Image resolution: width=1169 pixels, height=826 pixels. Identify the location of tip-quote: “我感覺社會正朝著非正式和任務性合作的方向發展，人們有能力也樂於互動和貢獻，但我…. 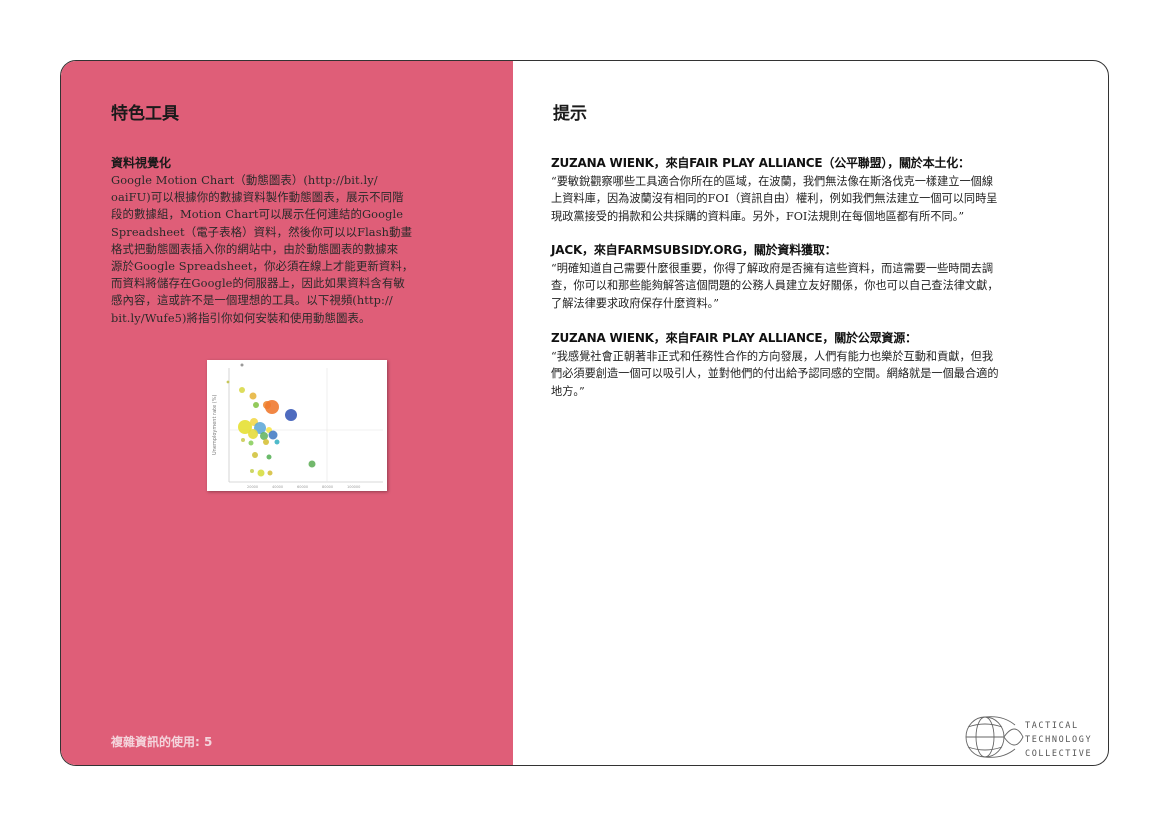
(775, 374).